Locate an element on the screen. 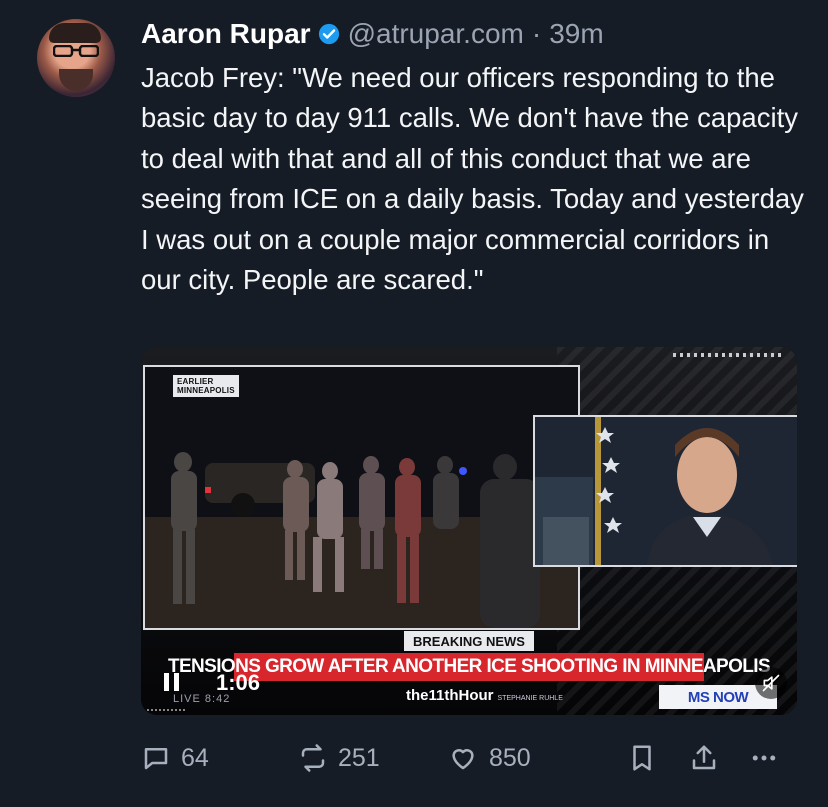 The width and height of the screenshot is (828, 807). pause-icon is located at coordinates (172, 683).